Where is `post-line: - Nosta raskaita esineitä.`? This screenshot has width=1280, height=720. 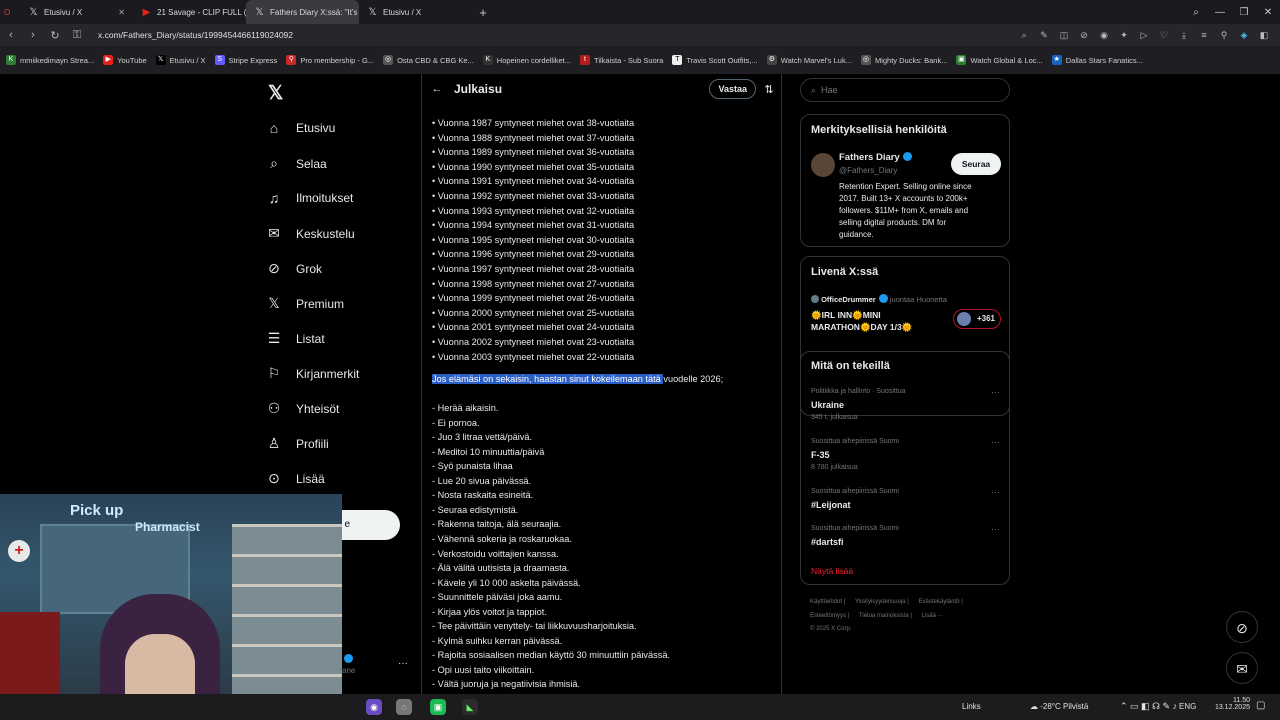 post-line: - Nosta raskaita esineitä. is located at coordinates (483, 495).